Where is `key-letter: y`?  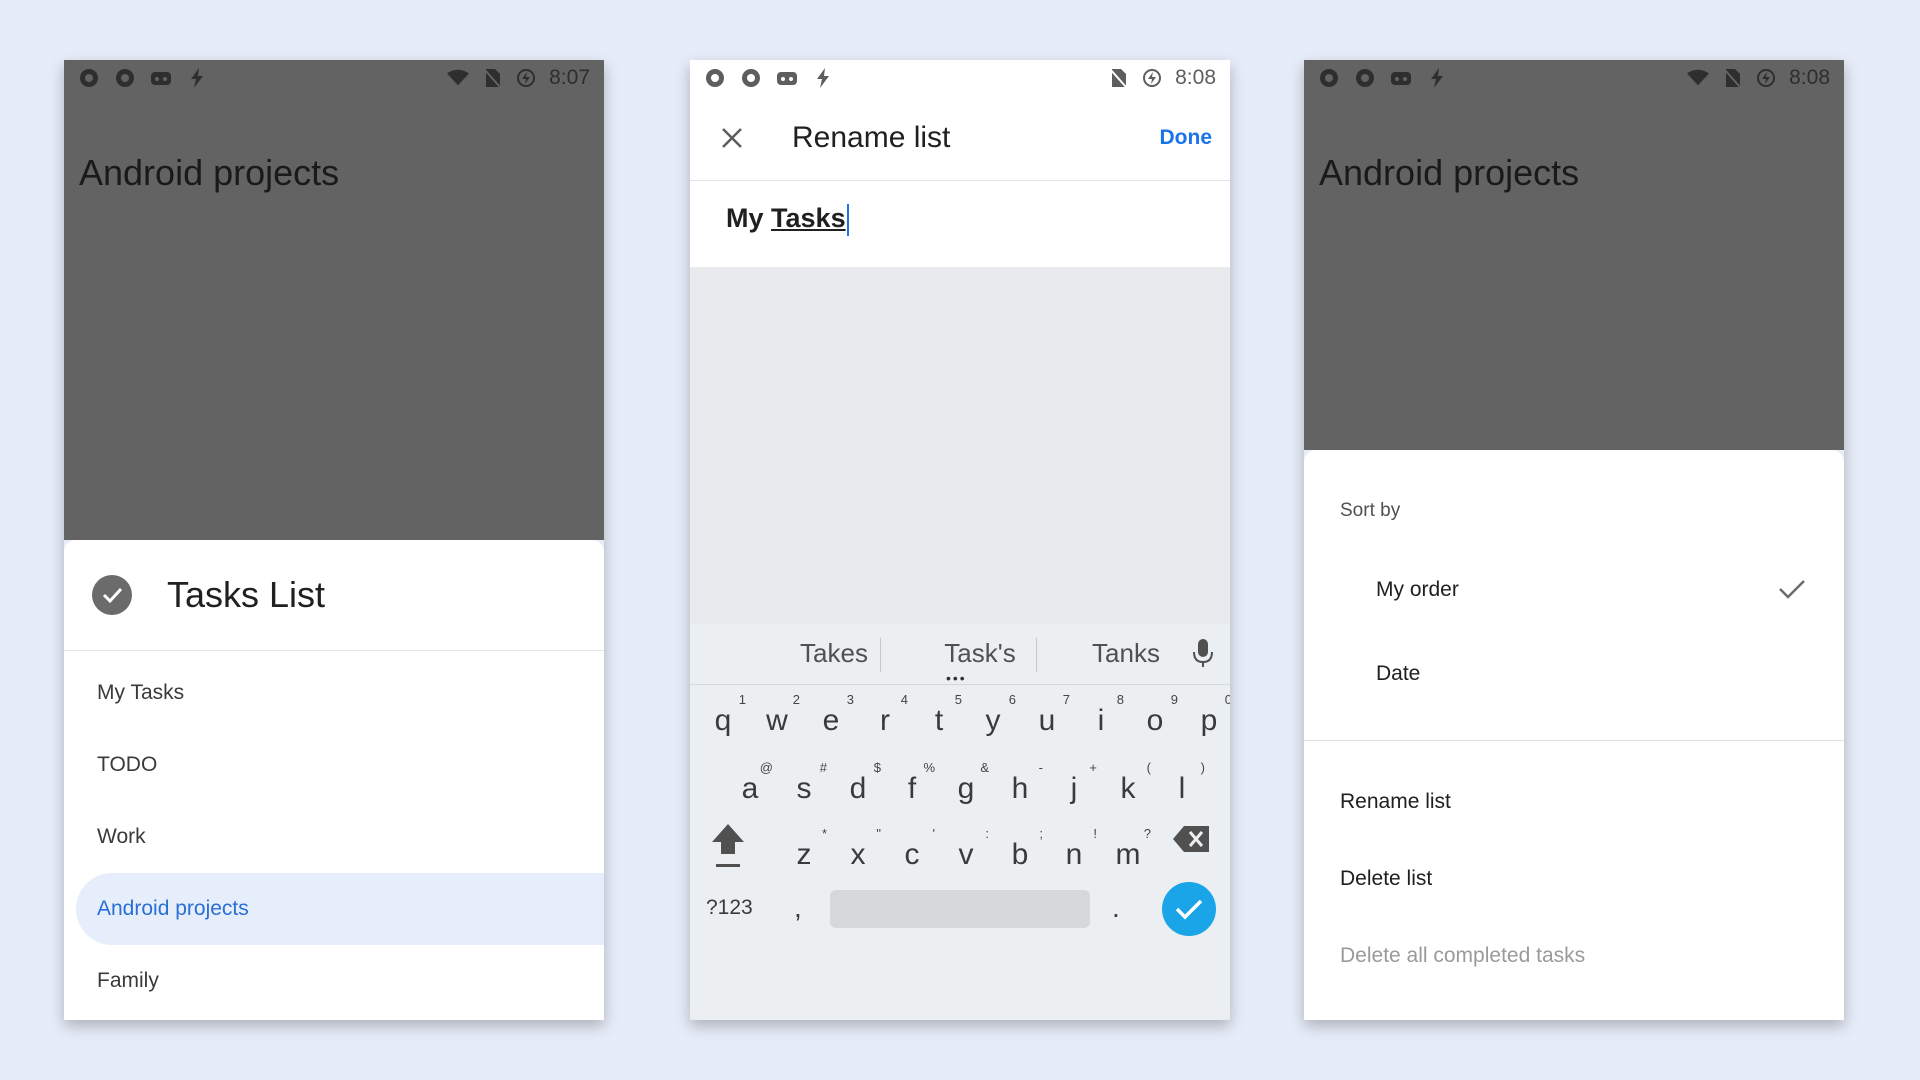 key-letter: y is located at coordinates (993, 720).